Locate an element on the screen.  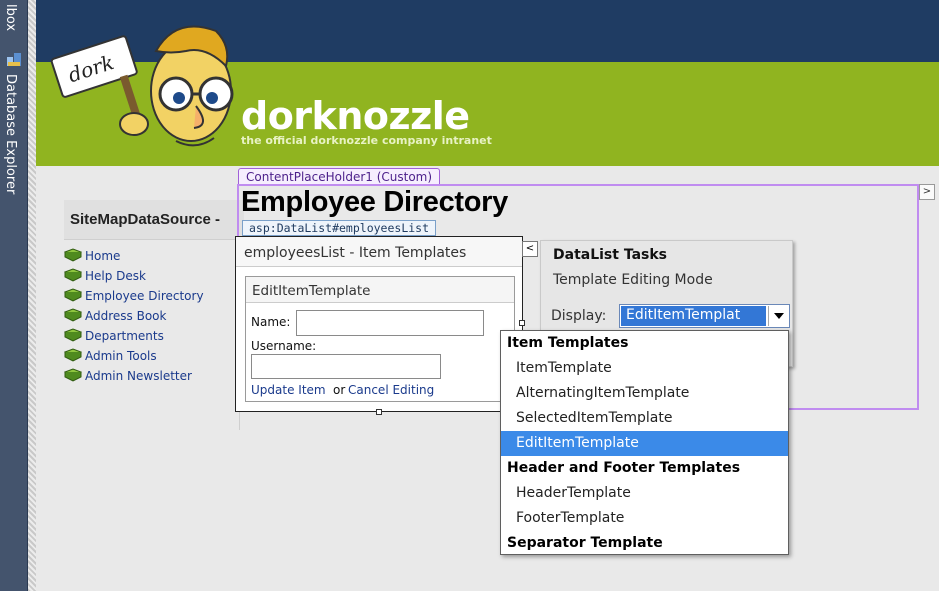
name-label: Name: is located at coordinates (271, 322).